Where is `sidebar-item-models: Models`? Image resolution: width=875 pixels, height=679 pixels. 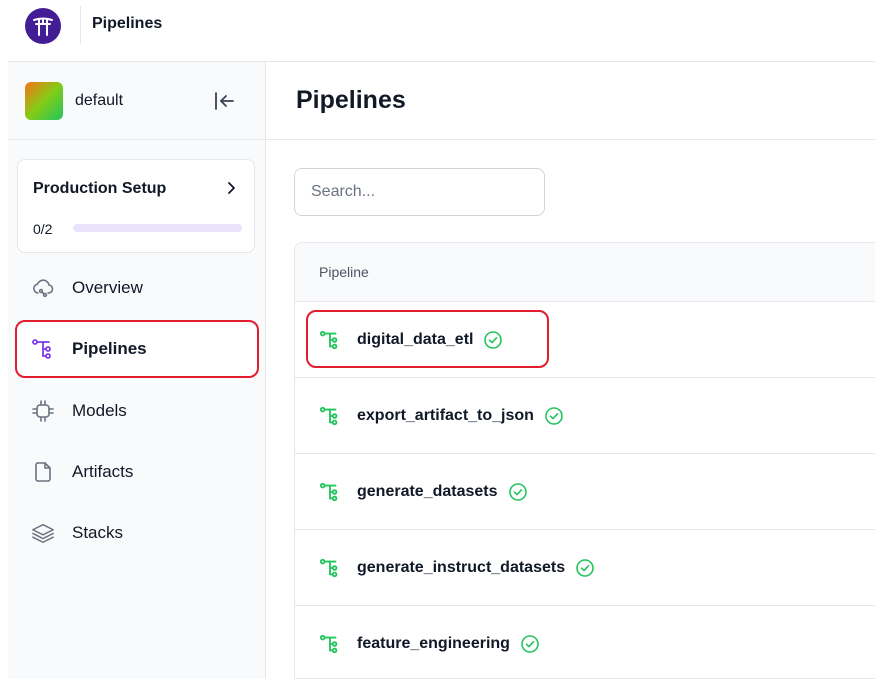 sidebar-item-models: Models is located at coordinates (137, 411).